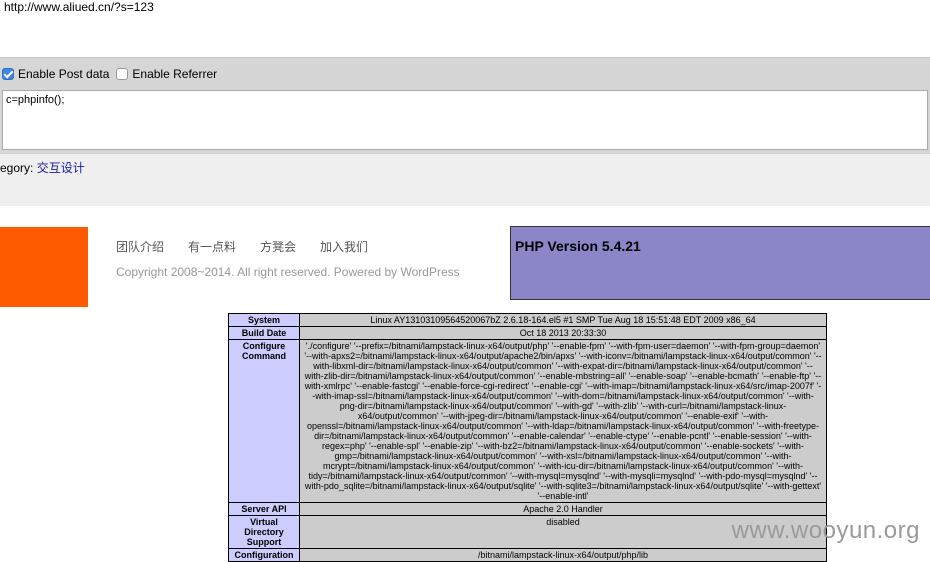 Image resolution: width=930 pixels, height=562 pixels. Describe the element at coordinates (109, 74) in the screenshot. I see `post-options: Enable Post data Enable Referrer` at that location.